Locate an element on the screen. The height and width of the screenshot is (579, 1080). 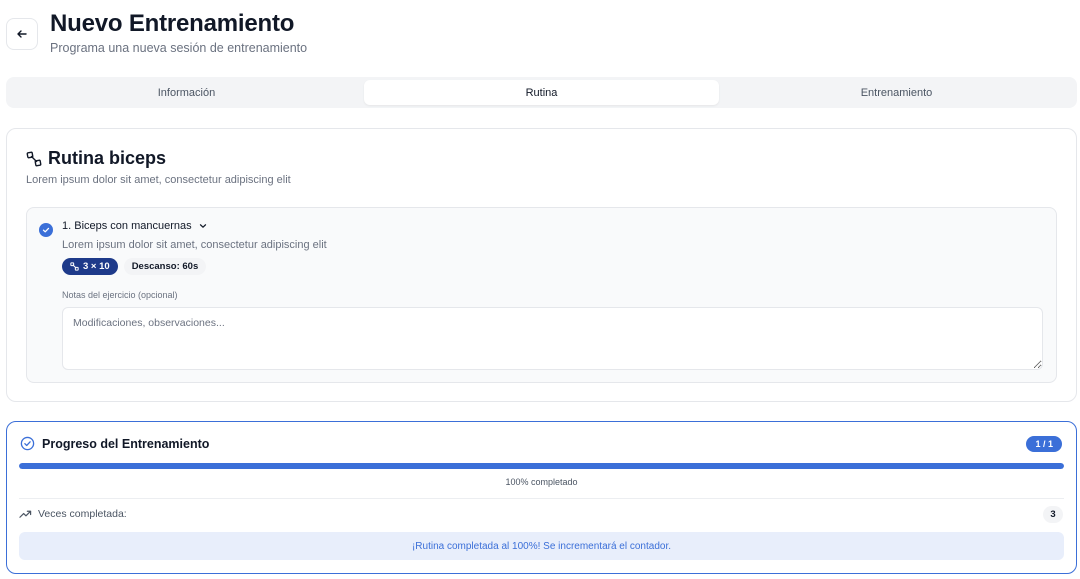
exercise-toggle: 1. Biceps con mancuernas is located at coordinates (135, 226).